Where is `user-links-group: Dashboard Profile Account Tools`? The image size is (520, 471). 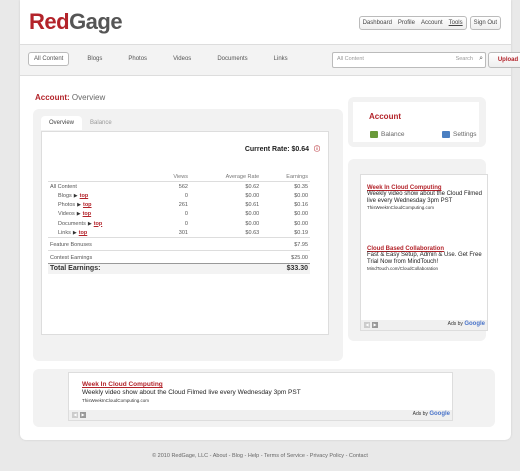
user-links-group: Dashboard Profile Account Tools is located at coordinates (412, 23).